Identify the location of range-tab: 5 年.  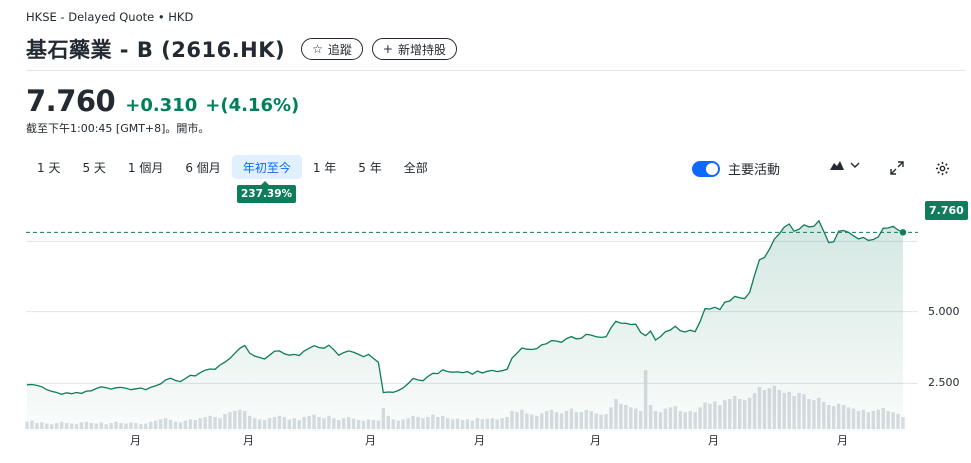
(369, 167).